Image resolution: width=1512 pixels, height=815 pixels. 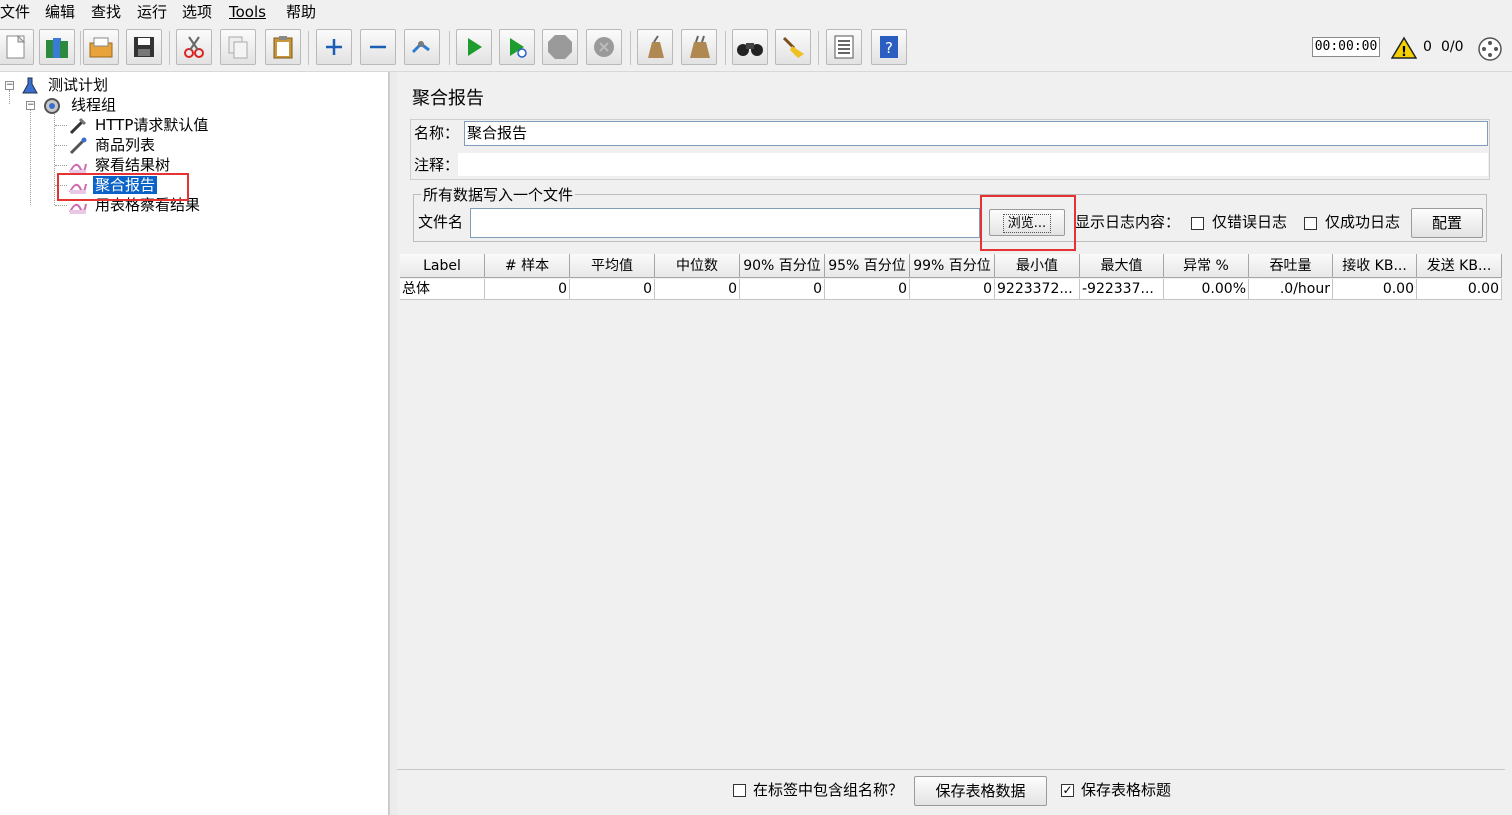 I want to click on start-button, so click(x=474, y=47).